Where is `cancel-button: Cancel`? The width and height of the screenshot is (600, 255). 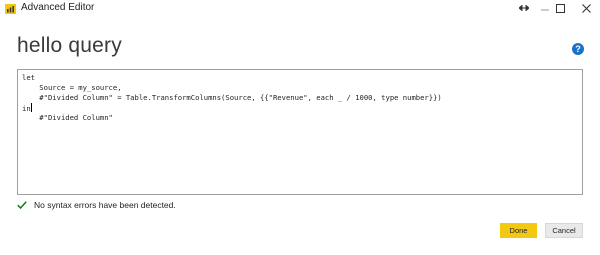
cancel-button: Cancel is located at coordinates (564, 230).